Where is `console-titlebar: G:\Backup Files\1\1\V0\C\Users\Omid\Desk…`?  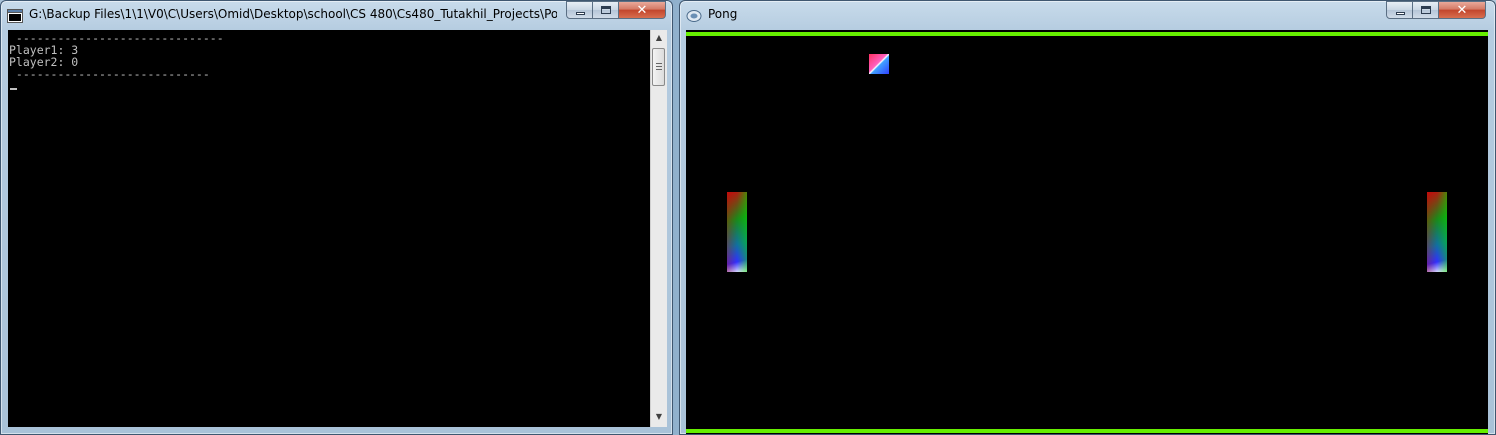
console-titlebar: G:\Backup Files\1\1\V0\C\Users\Omid\Desk… is located at coordinates (336, 15).